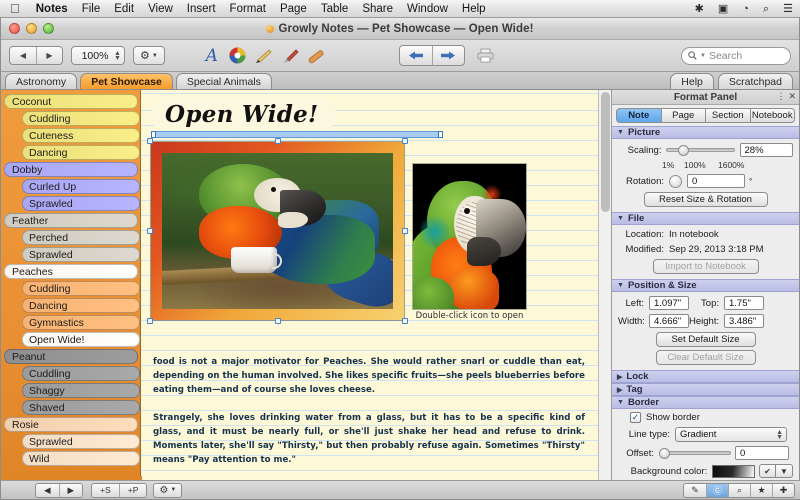 This screenshot has height=500, width=800. I want to click on resize-handle-bl, so click(150, 321).